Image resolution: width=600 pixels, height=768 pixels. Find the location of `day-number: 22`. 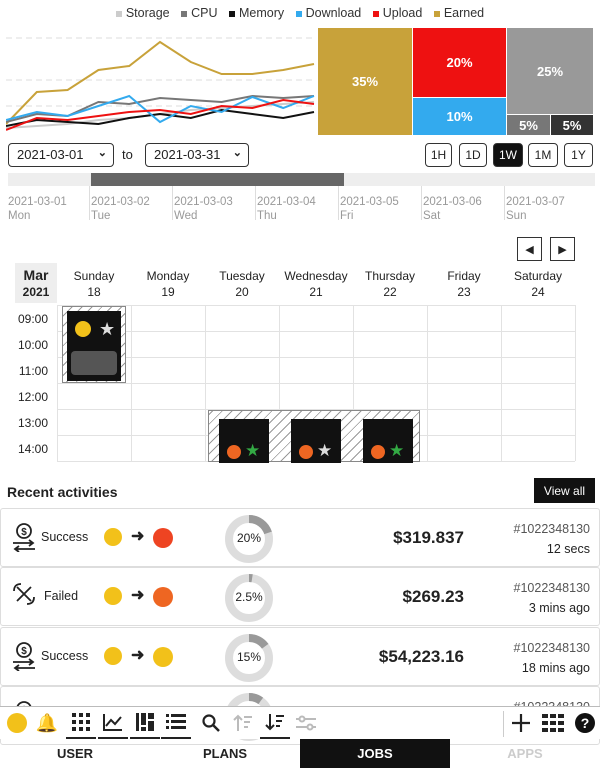

day-number: 22 is located at coordinates (390, 292).